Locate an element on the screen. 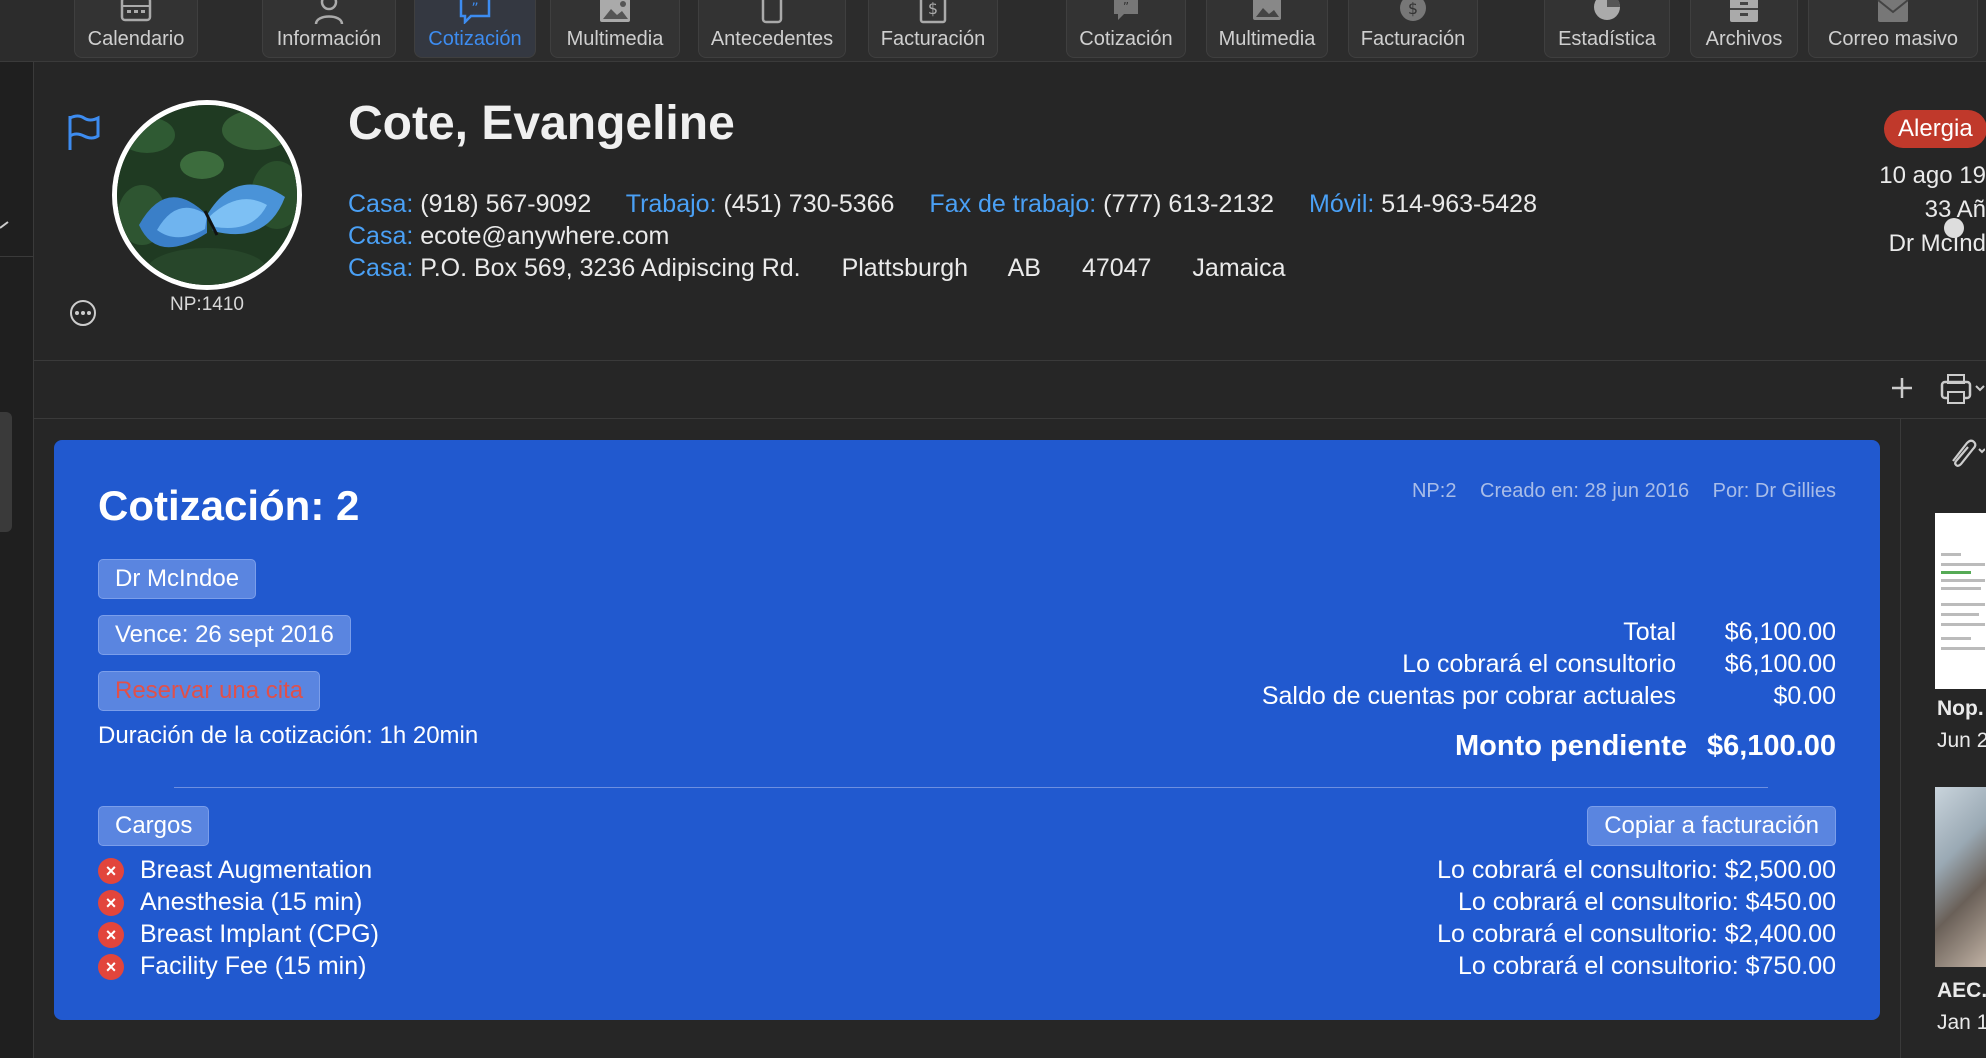 The image size is (1986, 1058). toolbar-calendar-button: Calendario is located at coordinates (136, 29).